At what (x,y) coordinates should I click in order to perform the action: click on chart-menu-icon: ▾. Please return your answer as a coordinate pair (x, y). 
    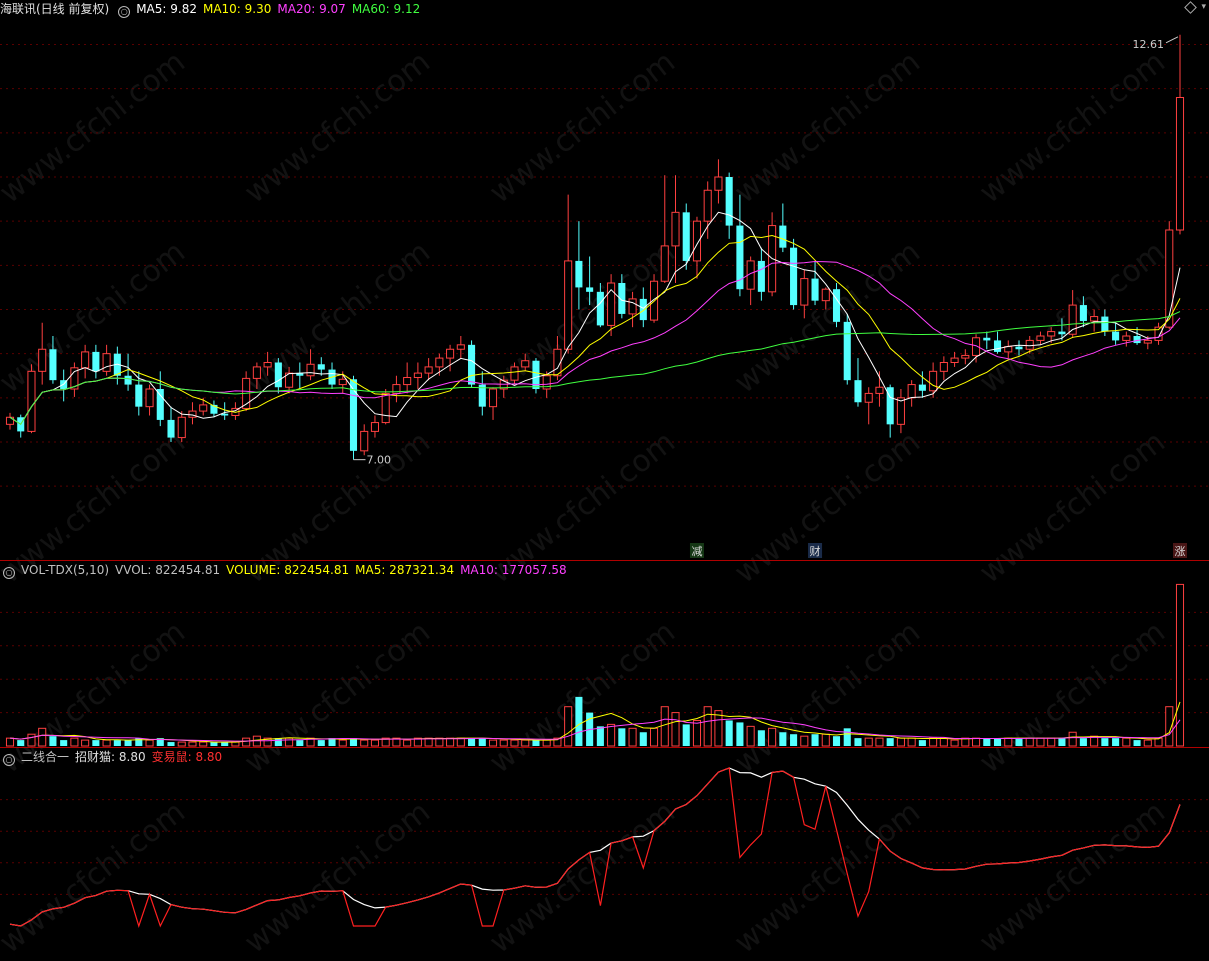
    Looking at the image, I should click on (1203, 7).